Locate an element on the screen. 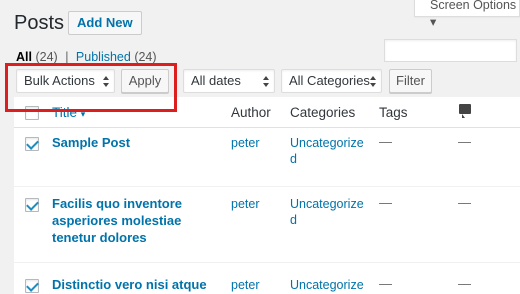 This screenshot has height=294, width=520. comment-bubble-icon is located at coordinates (465, 111).